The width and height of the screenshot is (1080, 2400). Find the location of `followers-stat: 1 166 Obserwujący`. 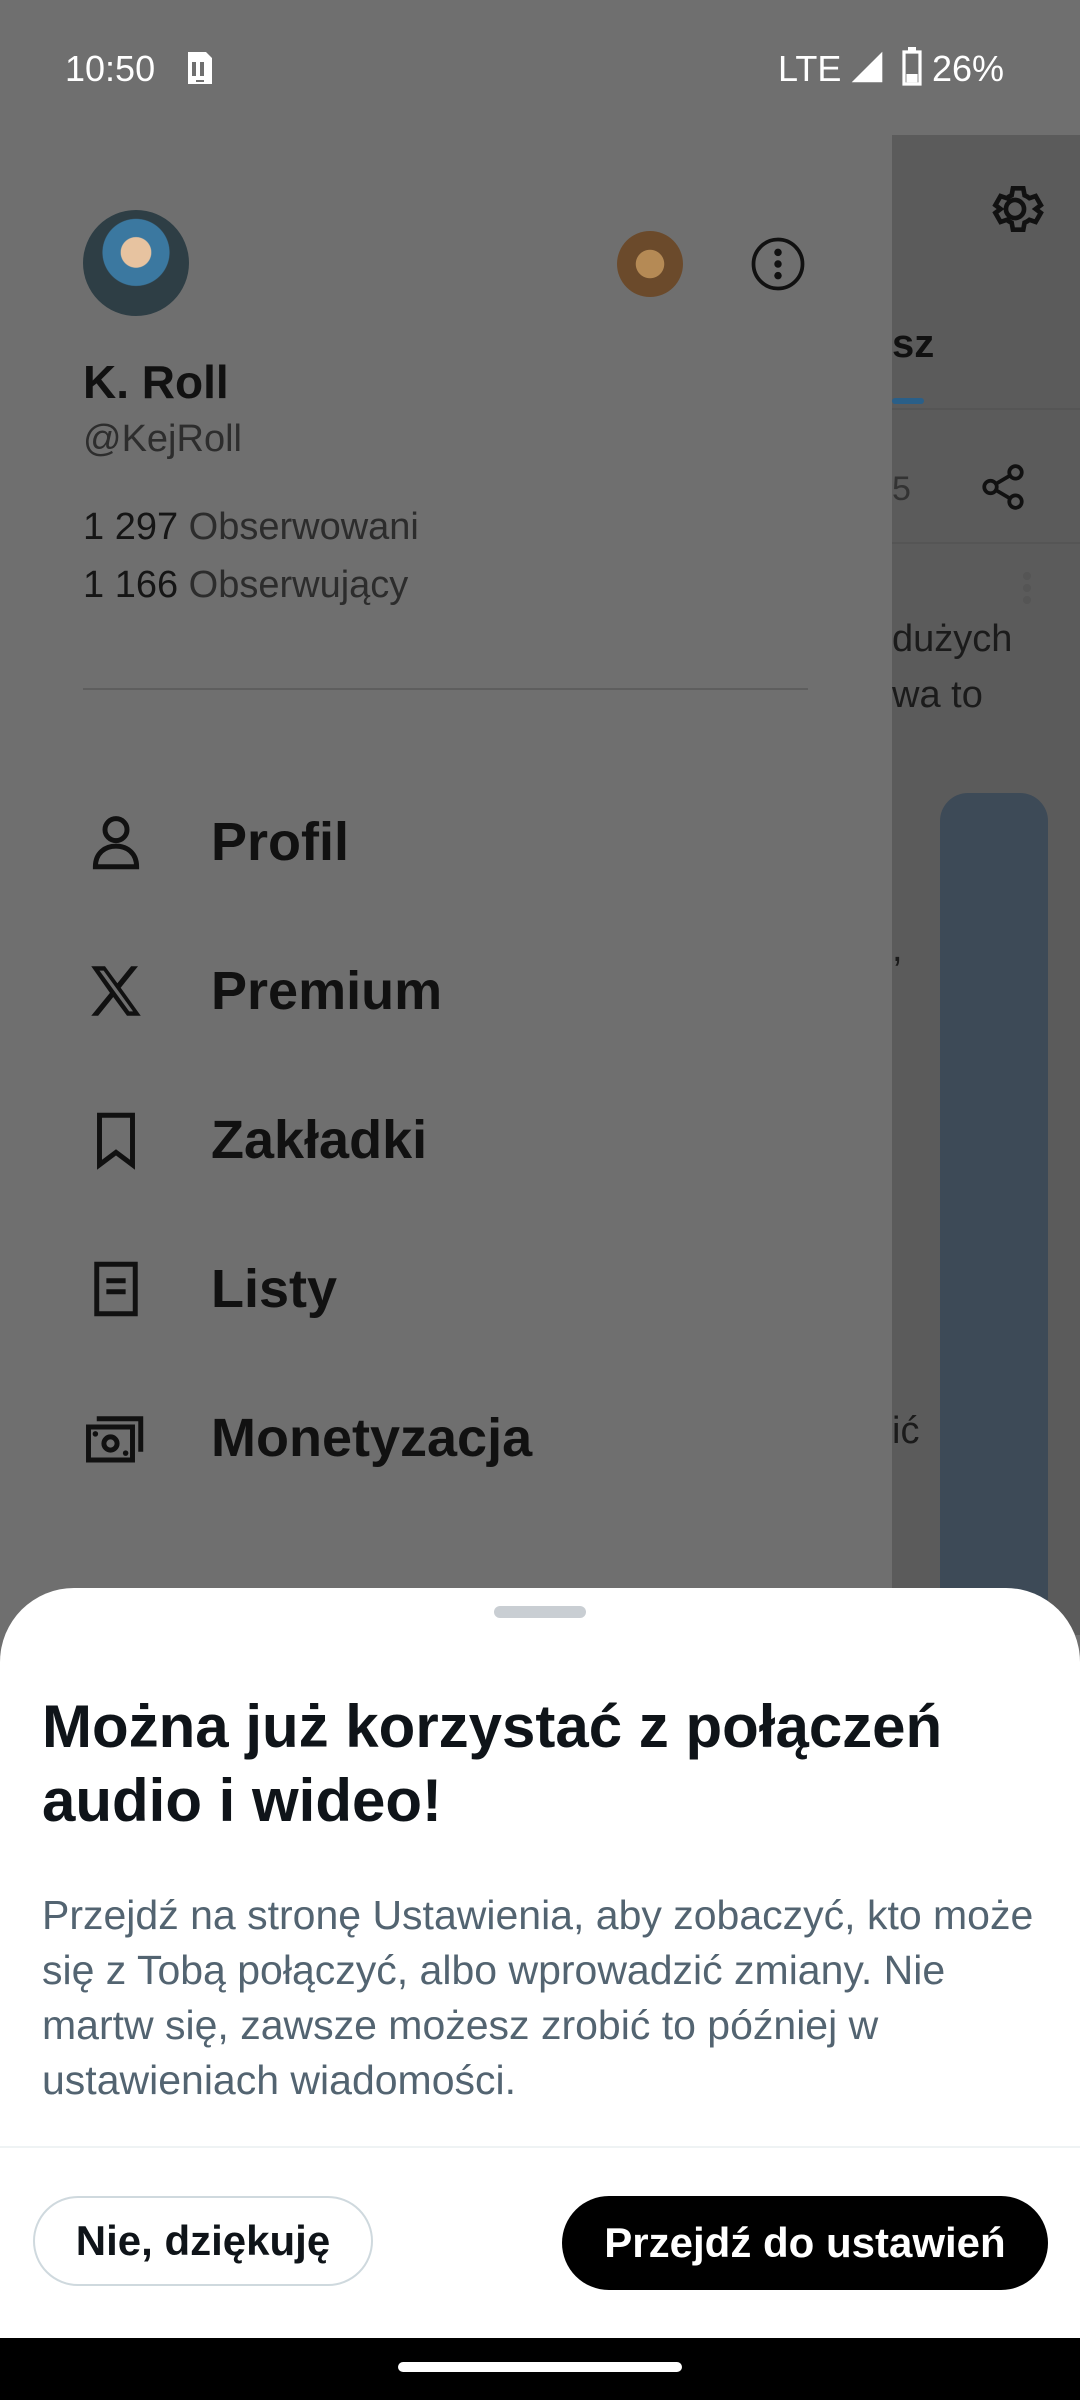

followers-stat: 1 166 Obserwujący is located at coordinates (245, 585).